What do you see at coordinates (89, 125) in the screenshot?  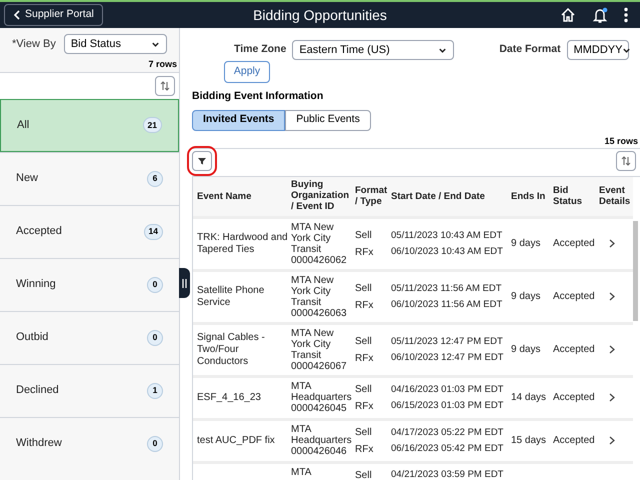 I see `status-item: All 21` at bounding box center [89, 125].